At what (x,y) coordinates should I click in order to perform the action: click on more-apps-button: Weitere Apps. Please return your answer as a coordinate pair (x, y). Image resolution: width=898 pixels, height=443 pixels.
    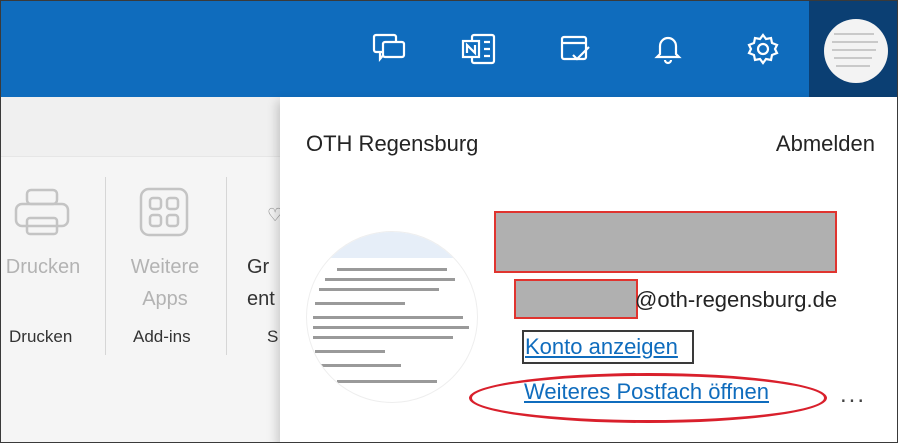
    Looking at the image, I should click on (165, 283).